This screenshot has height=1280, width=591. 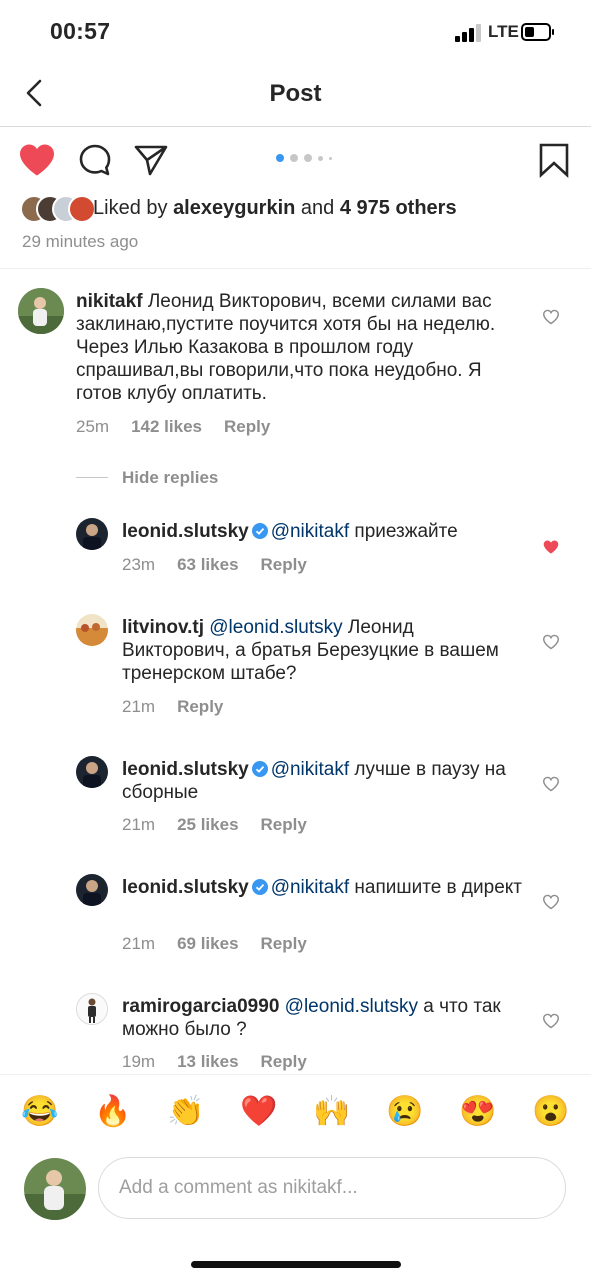 What do you see at coordinates (329, 1188) in the screenshot?
I see `comment-input` at bounding box center [329, 1188].